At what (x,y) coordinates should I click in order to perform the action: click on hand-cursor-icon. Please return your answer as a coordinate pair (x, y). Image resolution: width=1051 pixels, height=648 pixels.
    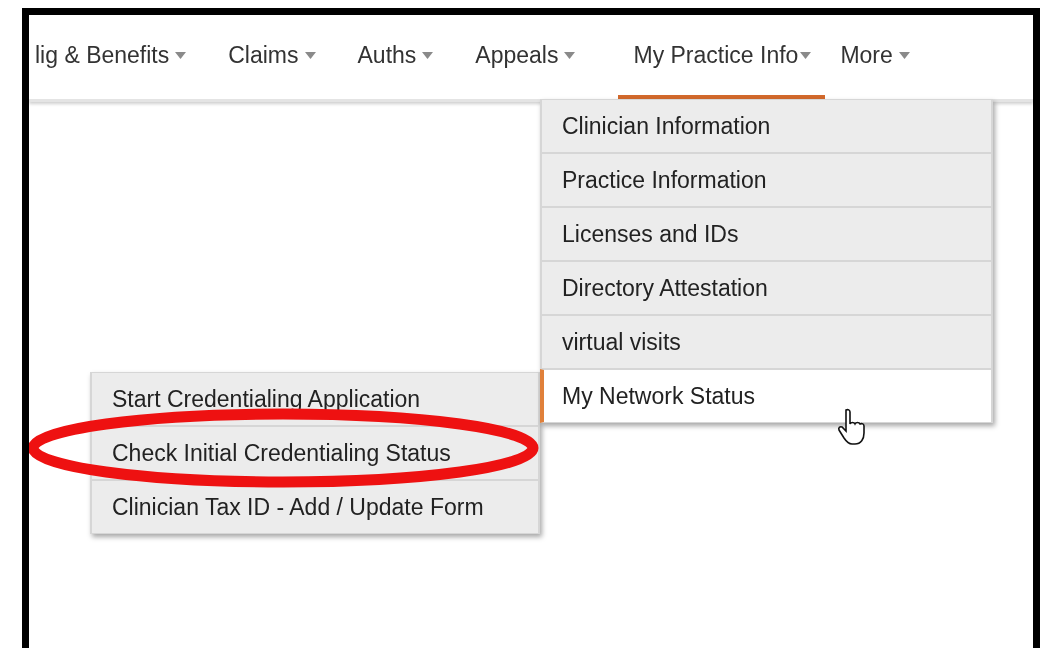
    Looking at the image, I should click on (852, 427).